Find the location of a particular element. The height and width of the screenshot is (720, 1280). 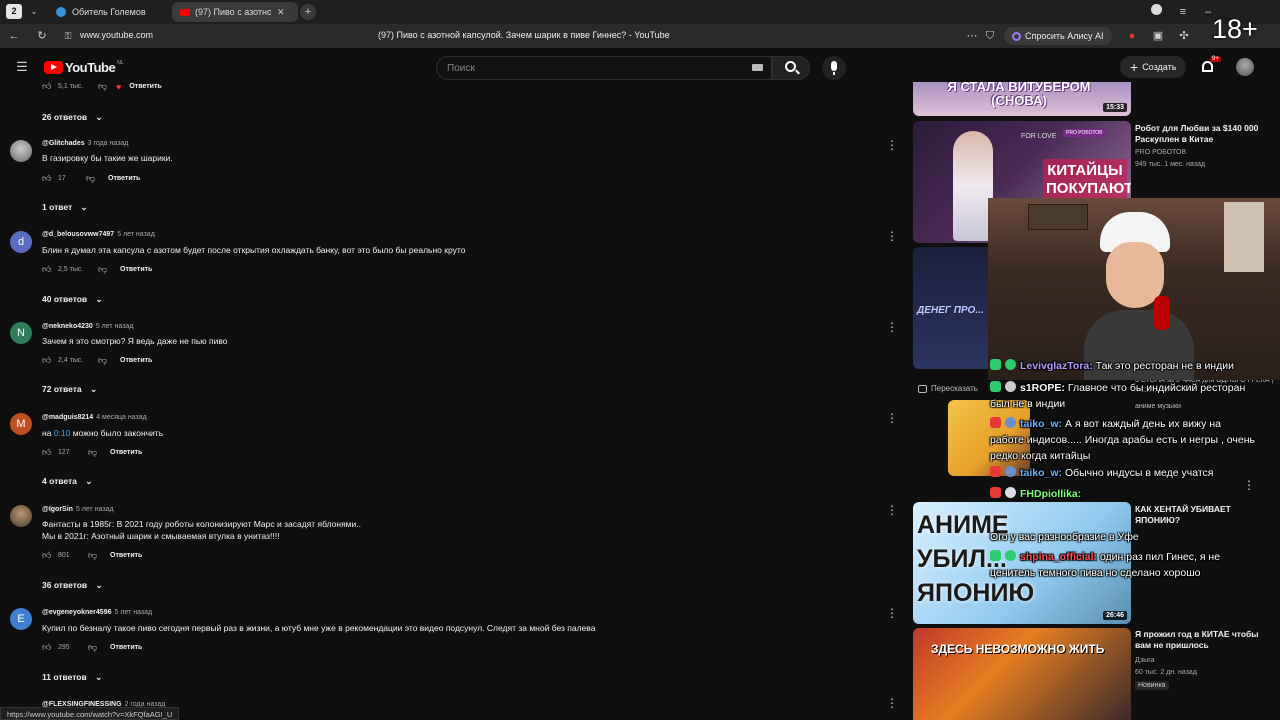

replies-toggle: 40 ответов ⌄ is located at coordinates (72, 299).